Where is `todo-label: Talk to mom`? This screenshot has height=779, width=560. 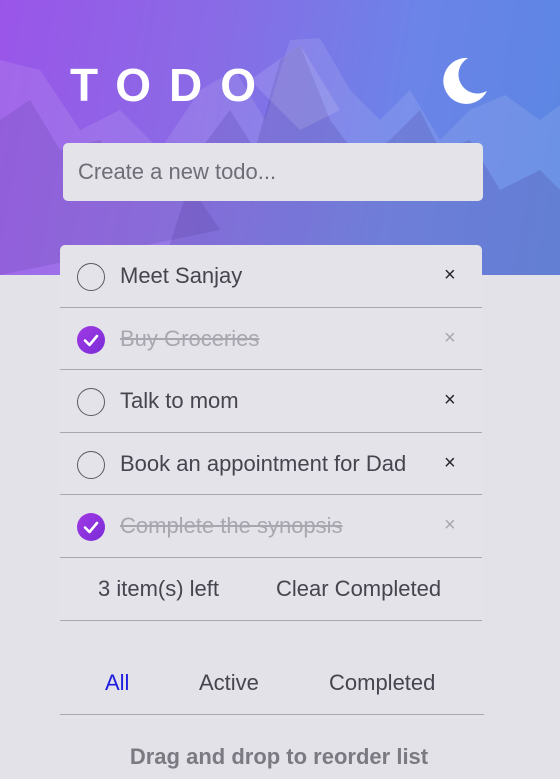
todo-label: Talk to mom is located at coordinates (179, 401).